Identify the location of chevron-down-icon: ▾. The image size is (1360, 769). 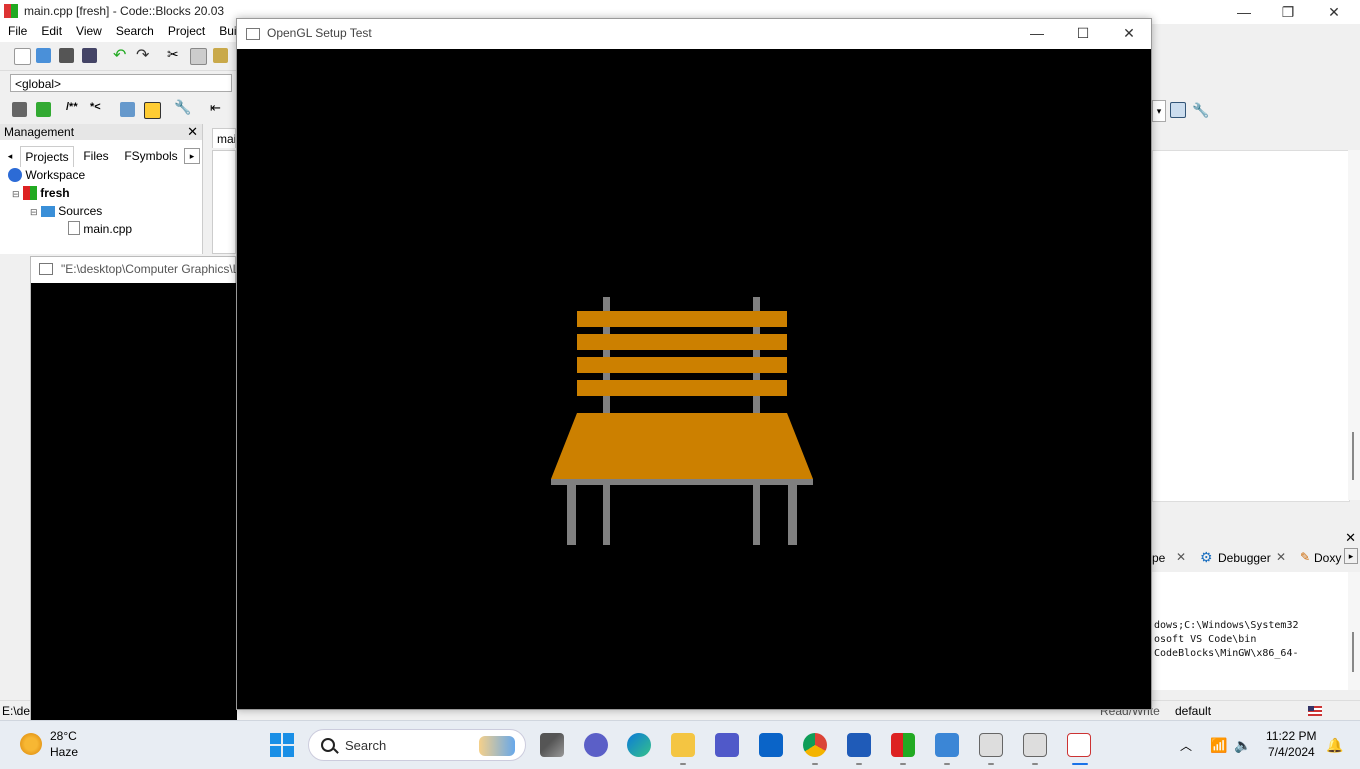
(1159, 111).